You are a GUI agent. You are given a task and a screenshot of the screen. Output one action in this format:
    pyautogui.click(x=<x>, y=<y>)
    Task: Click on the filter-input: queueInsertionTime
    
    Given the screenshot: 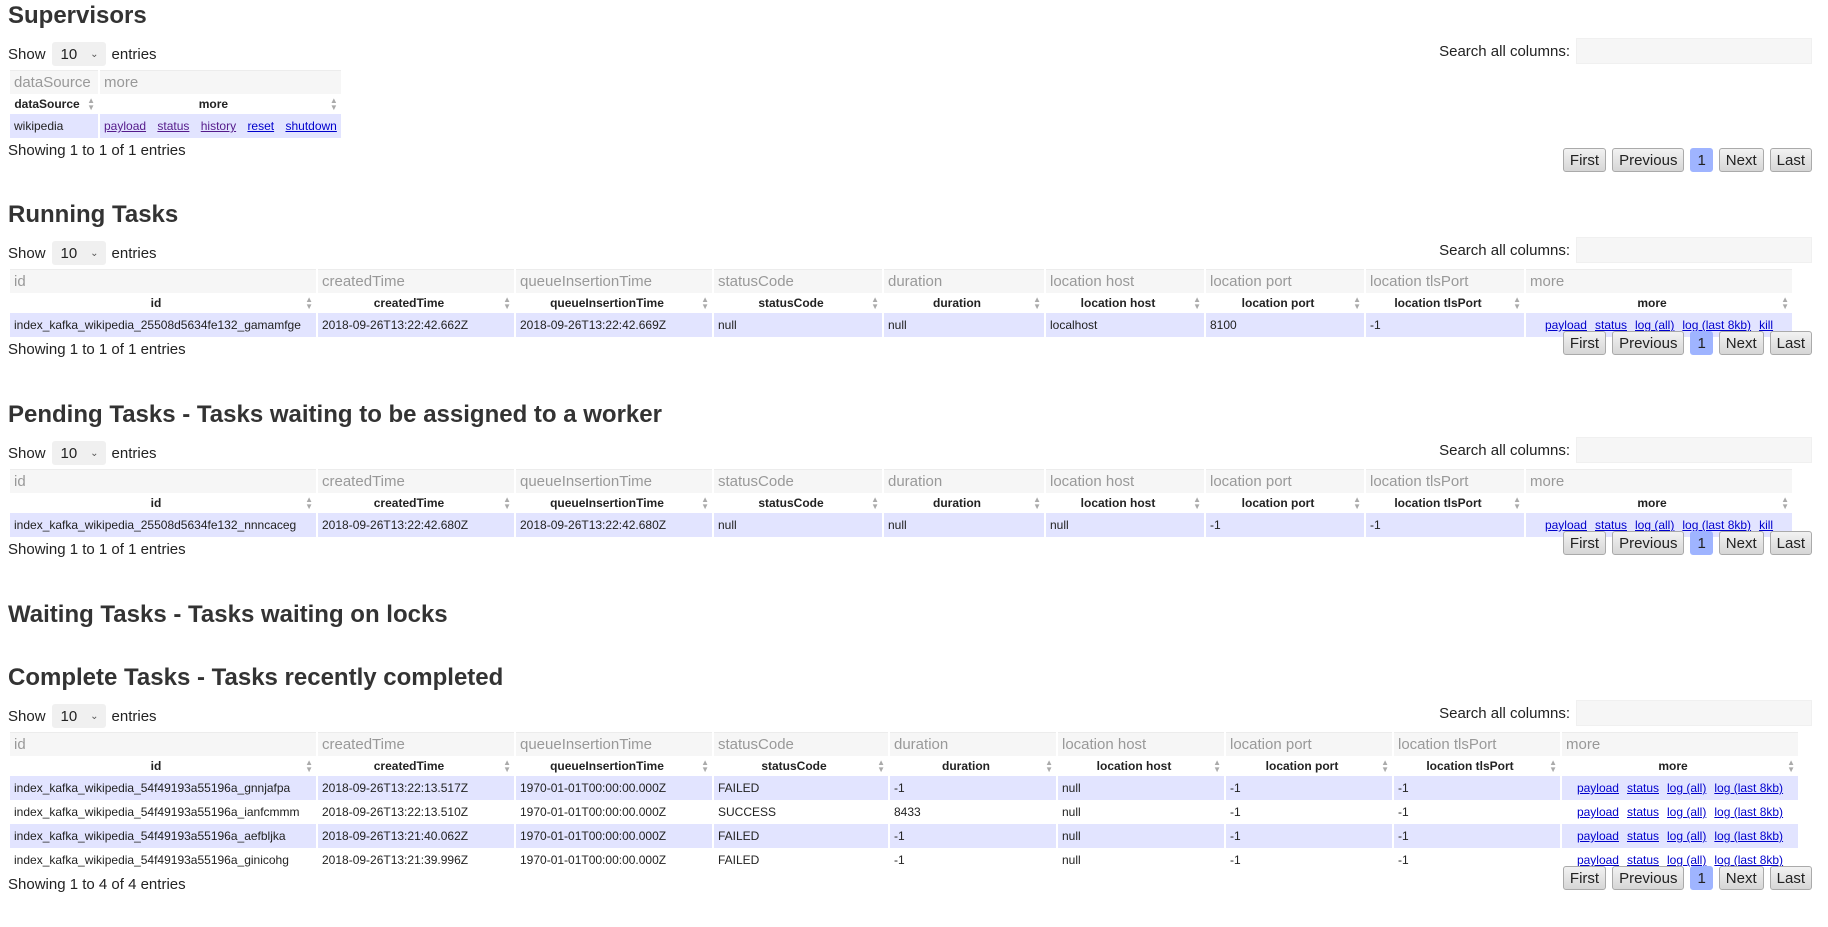 What is the action you would take?
    pyautogui.click(x=614, y=281)
    